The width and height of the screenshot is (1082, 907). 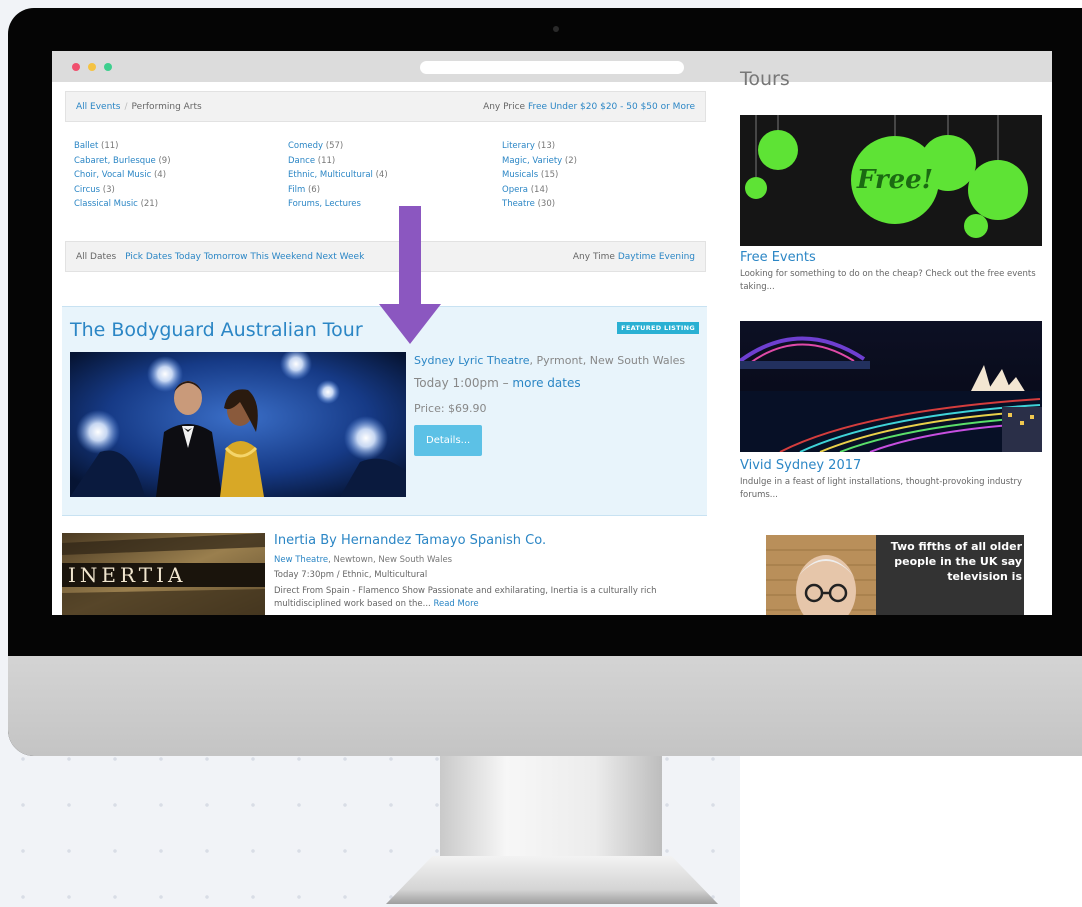 What do you see at coordinates (381, 175) in the screenshot?
I see `category-count: (4)` at bounding box center [381, 175].